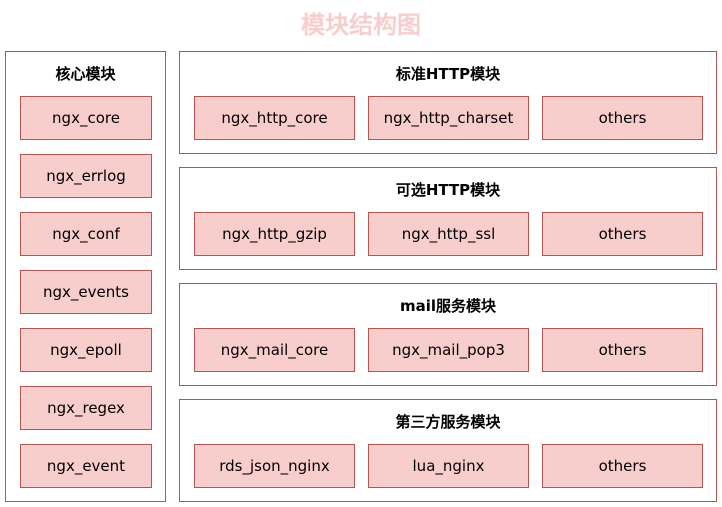 This screenshot has height=507, width=722. What do you see at coordinates (86, 292) in the screenshot?
I see `core-module-item: ngx_events` at bounding box center [86, 292].